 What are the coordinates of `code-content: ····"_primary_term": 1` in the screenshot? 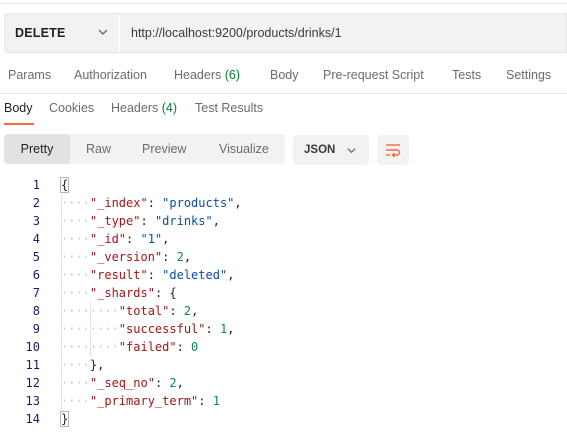 It's located at (140, 401).